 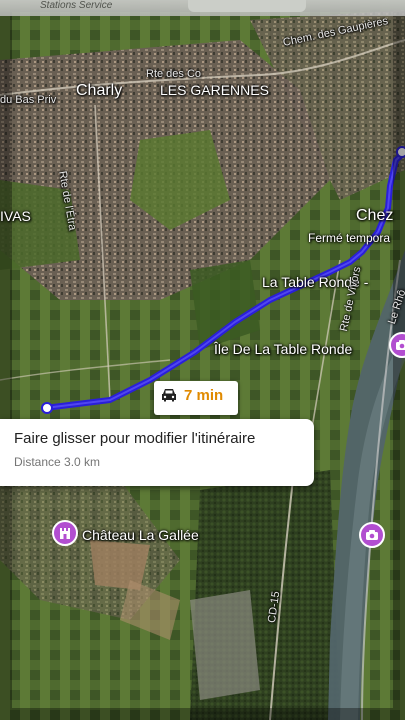 What do you see at coordinates (214, 90) in the screenshot?
I see `place-label-les-garennes: LES GARENNES` at bounding box center [214, 90].